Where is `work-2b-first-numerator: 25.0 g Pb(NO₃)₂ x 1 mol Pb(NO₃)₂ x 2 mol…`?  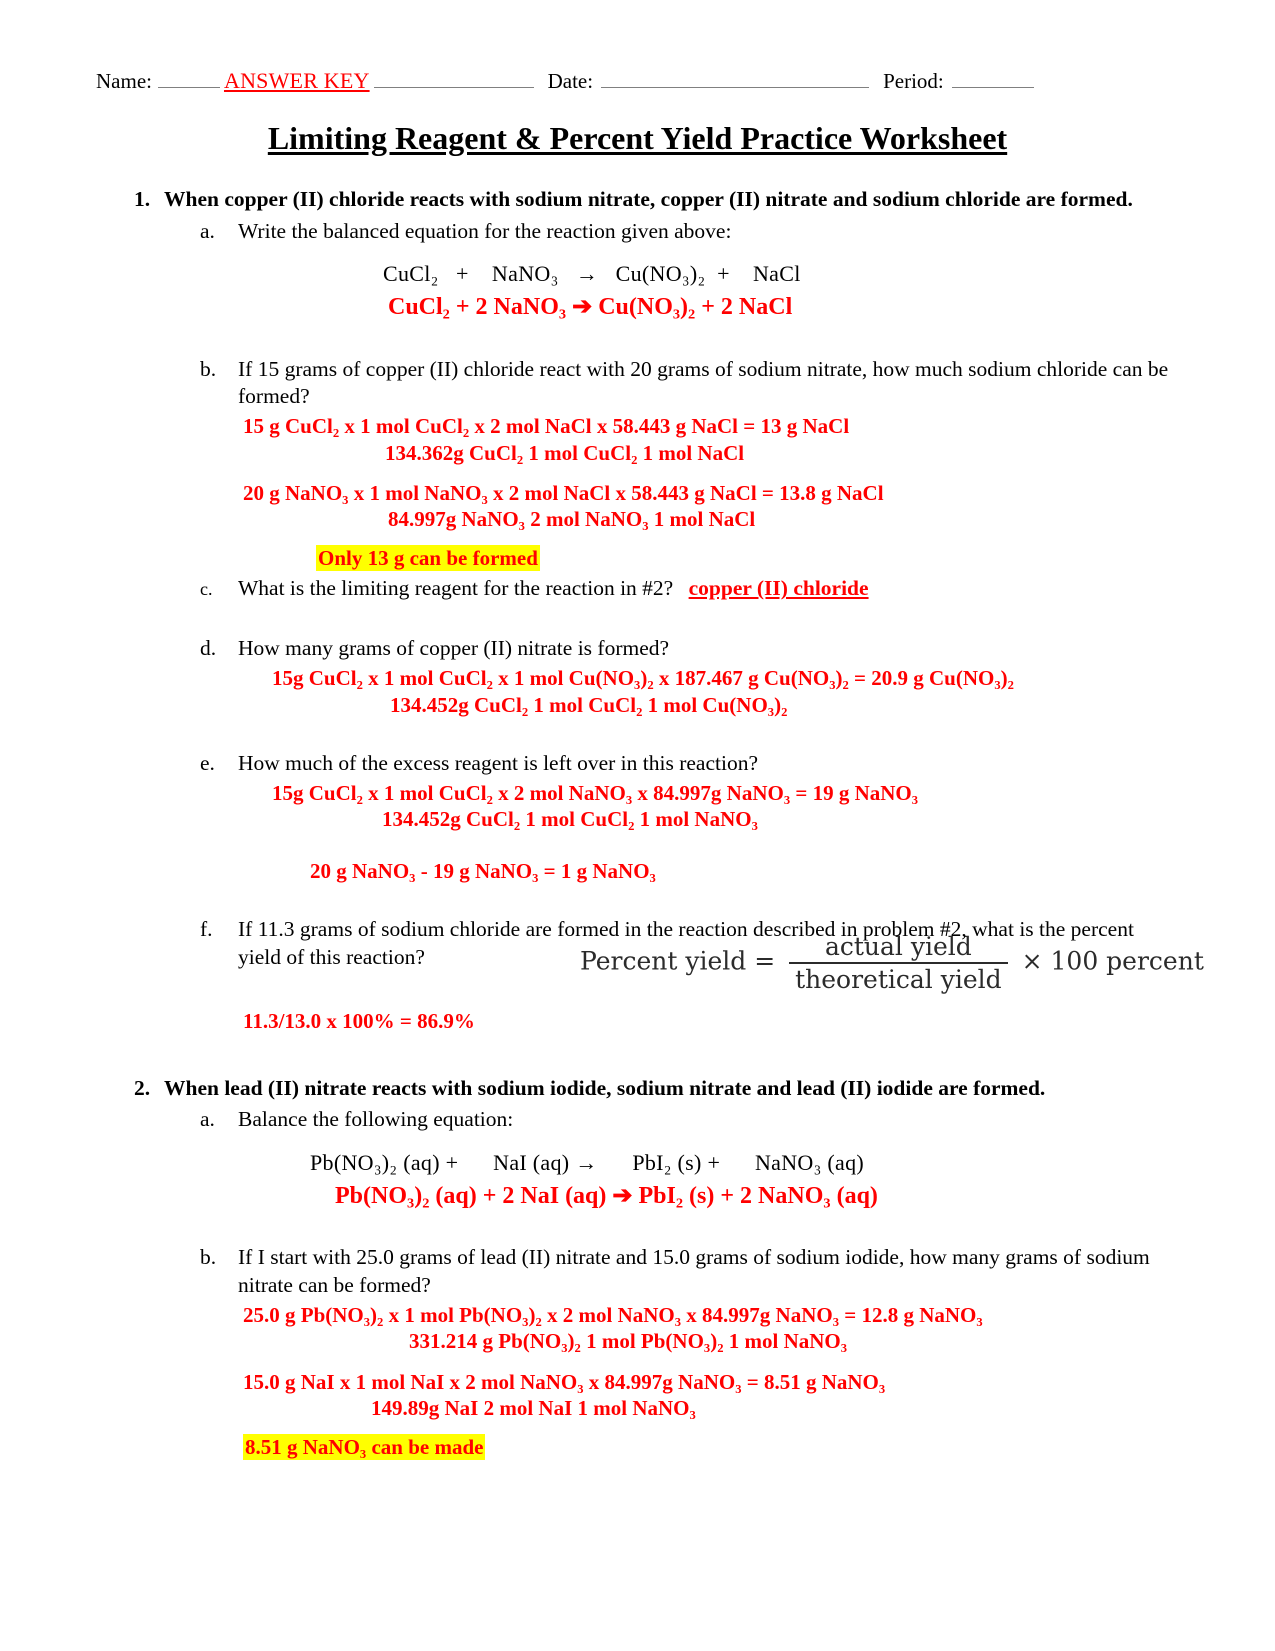 work-2b-first-numerator: 25.0 g Pb(NO₃)₂ x 1 mol Pb(NO₃)₂ x 2 mol… is located at coordinates (613, 1315).